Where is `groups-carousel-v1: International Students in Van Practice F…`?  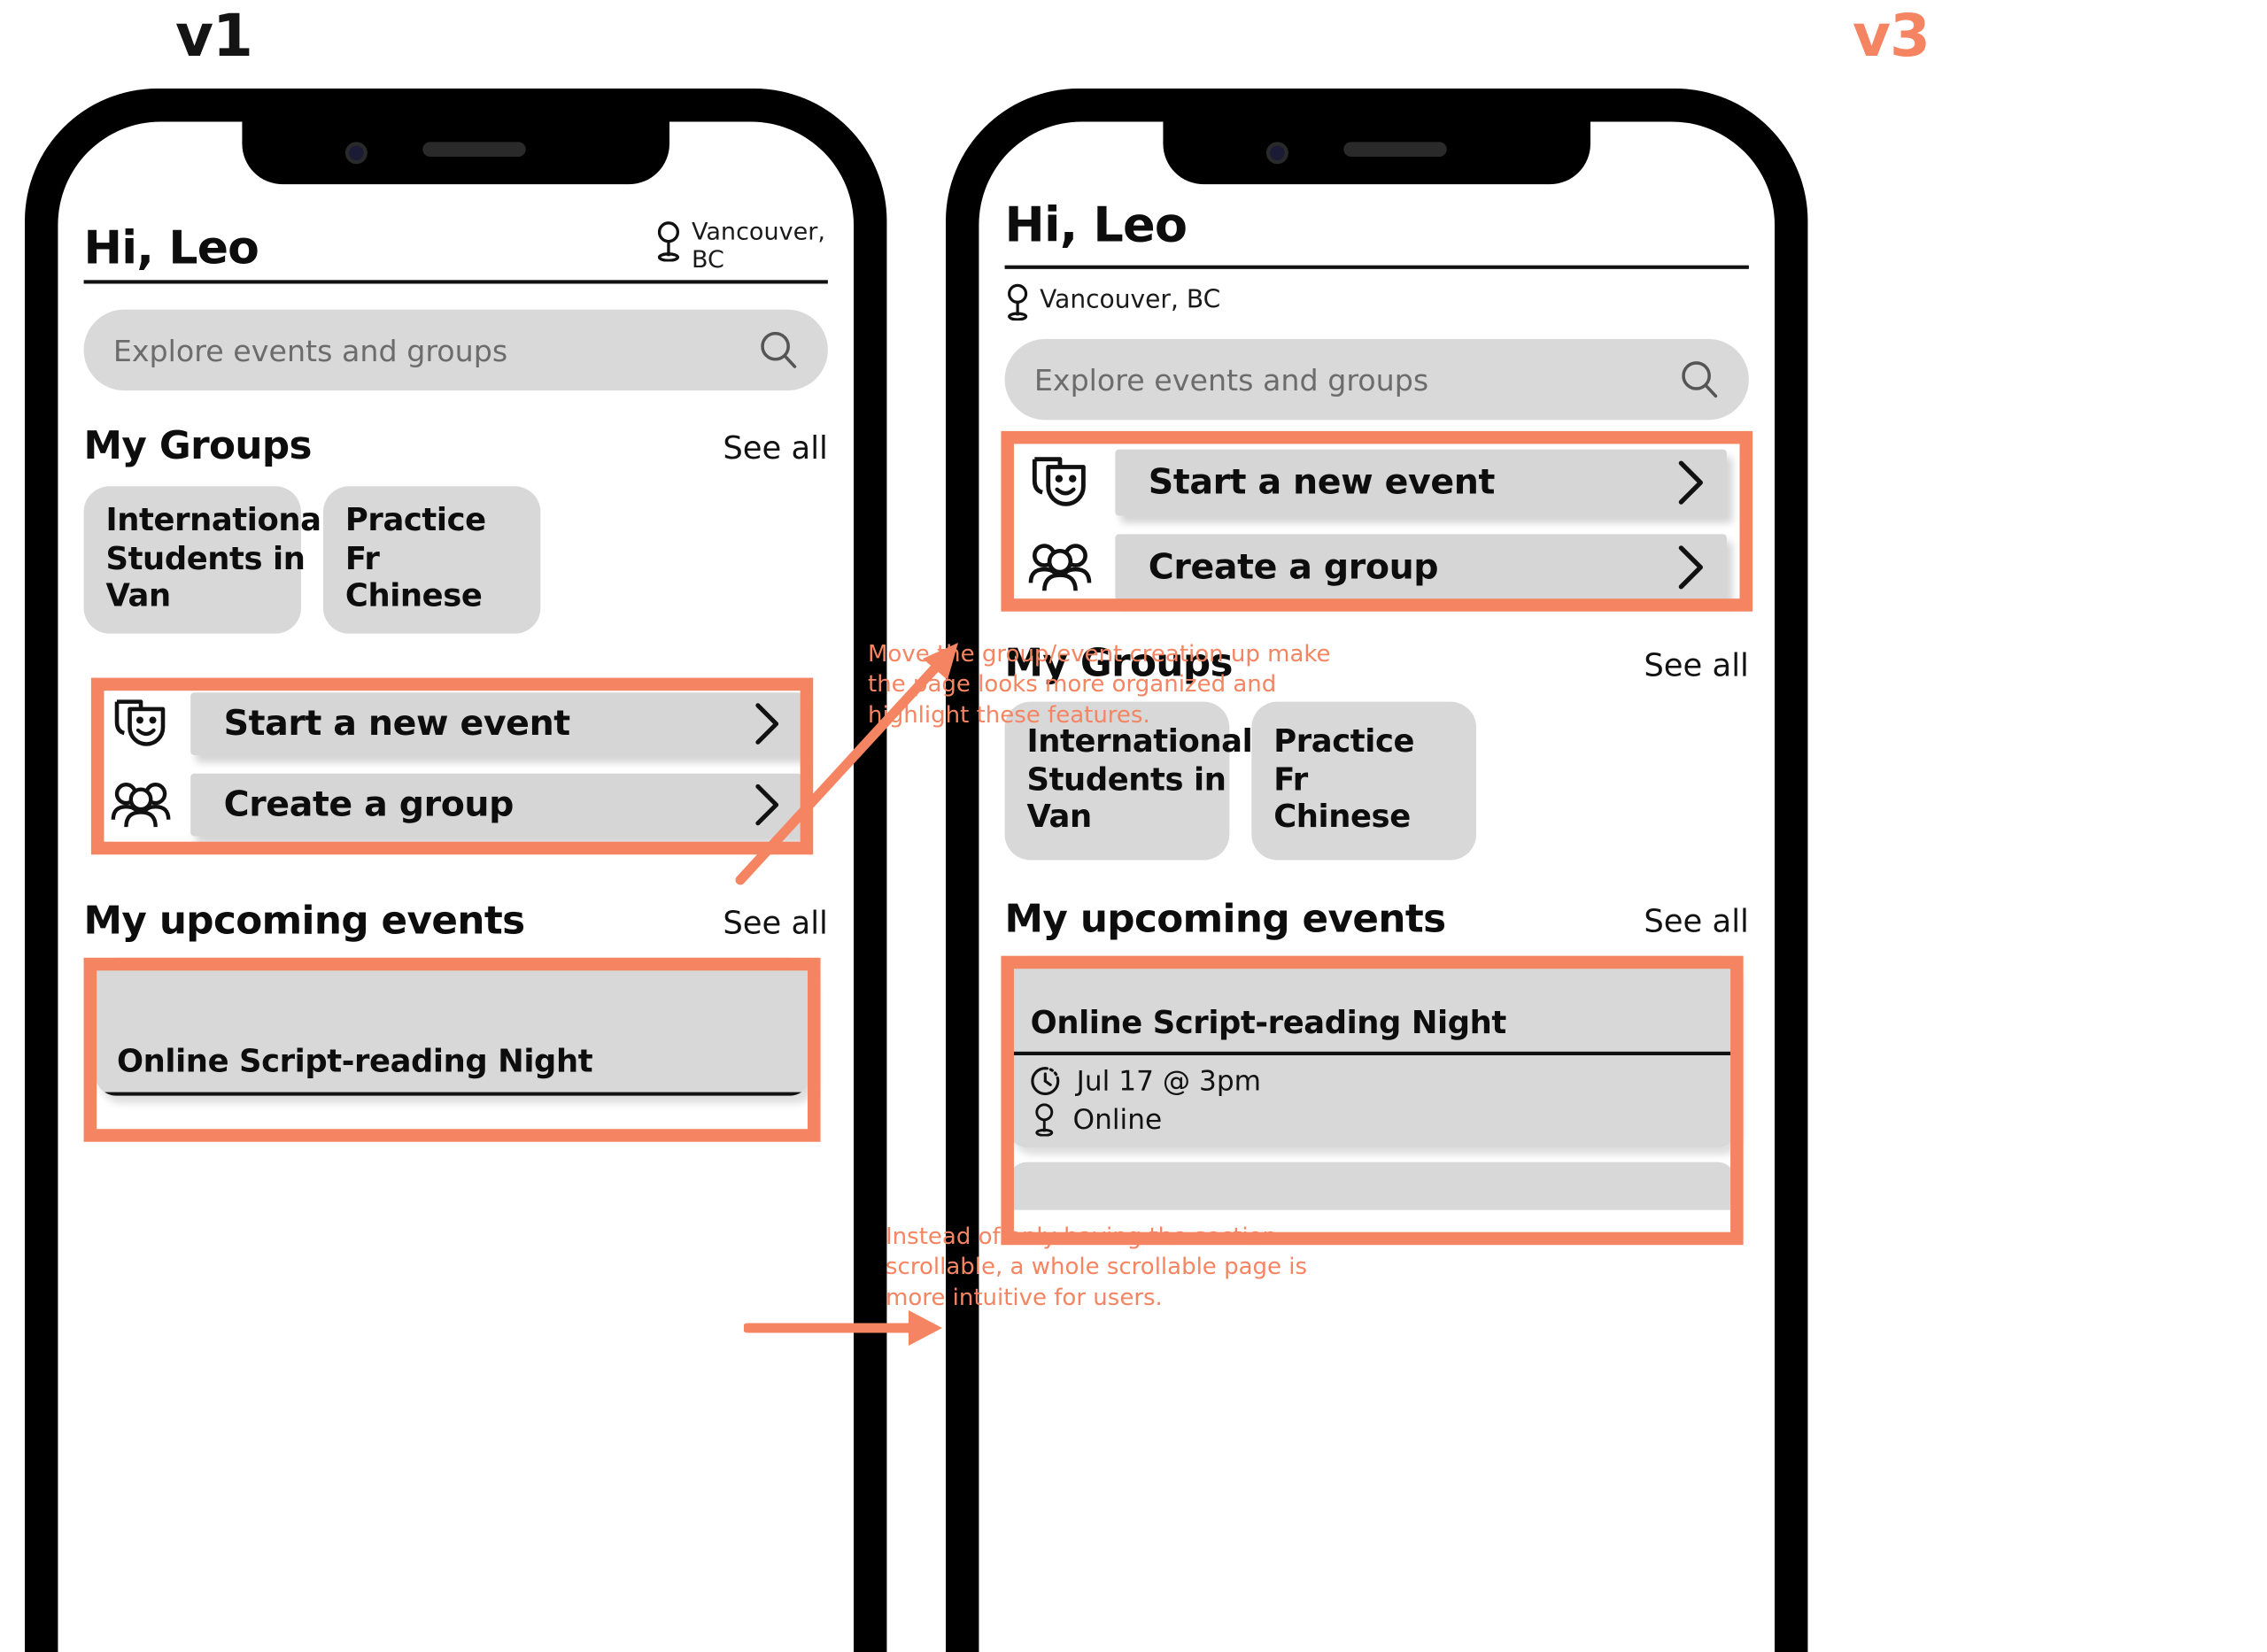 groups-carousel-v1: International Students in Van Practice F… is located at coordinates (455, 560).